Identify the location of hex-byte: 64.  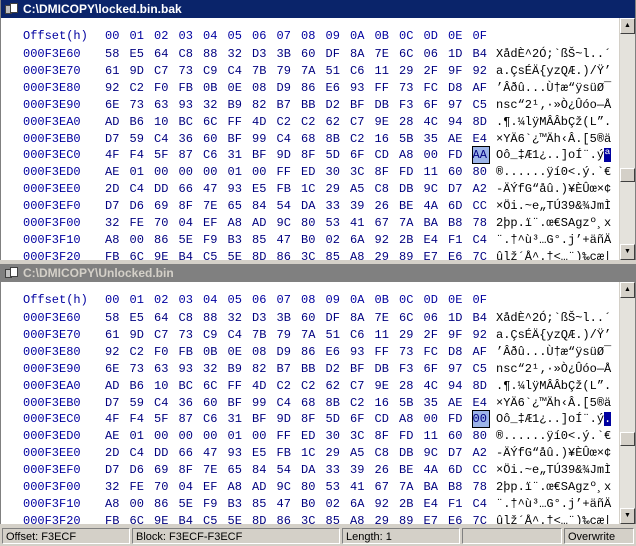
(162, 318).